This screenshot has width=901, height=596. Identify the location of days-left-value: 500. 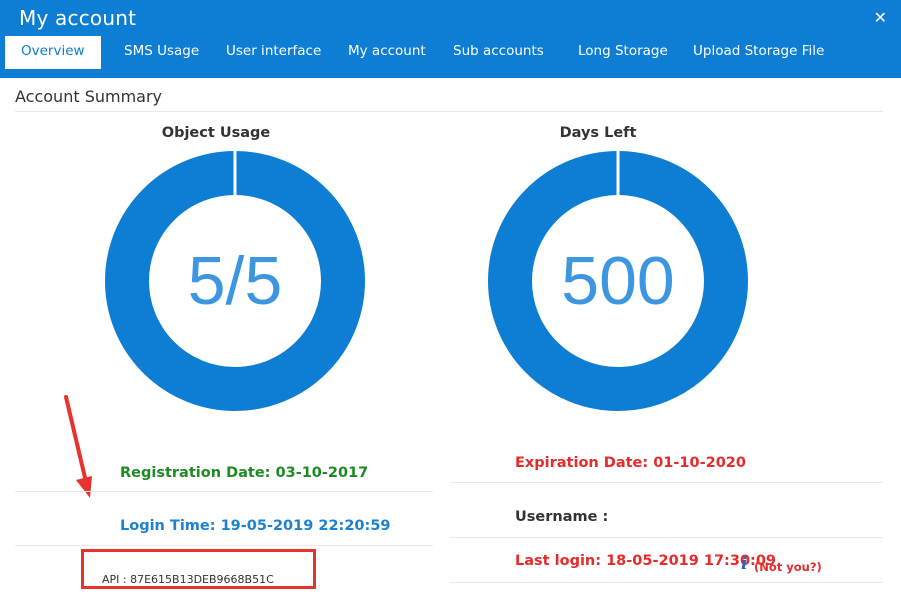
(617, 281).